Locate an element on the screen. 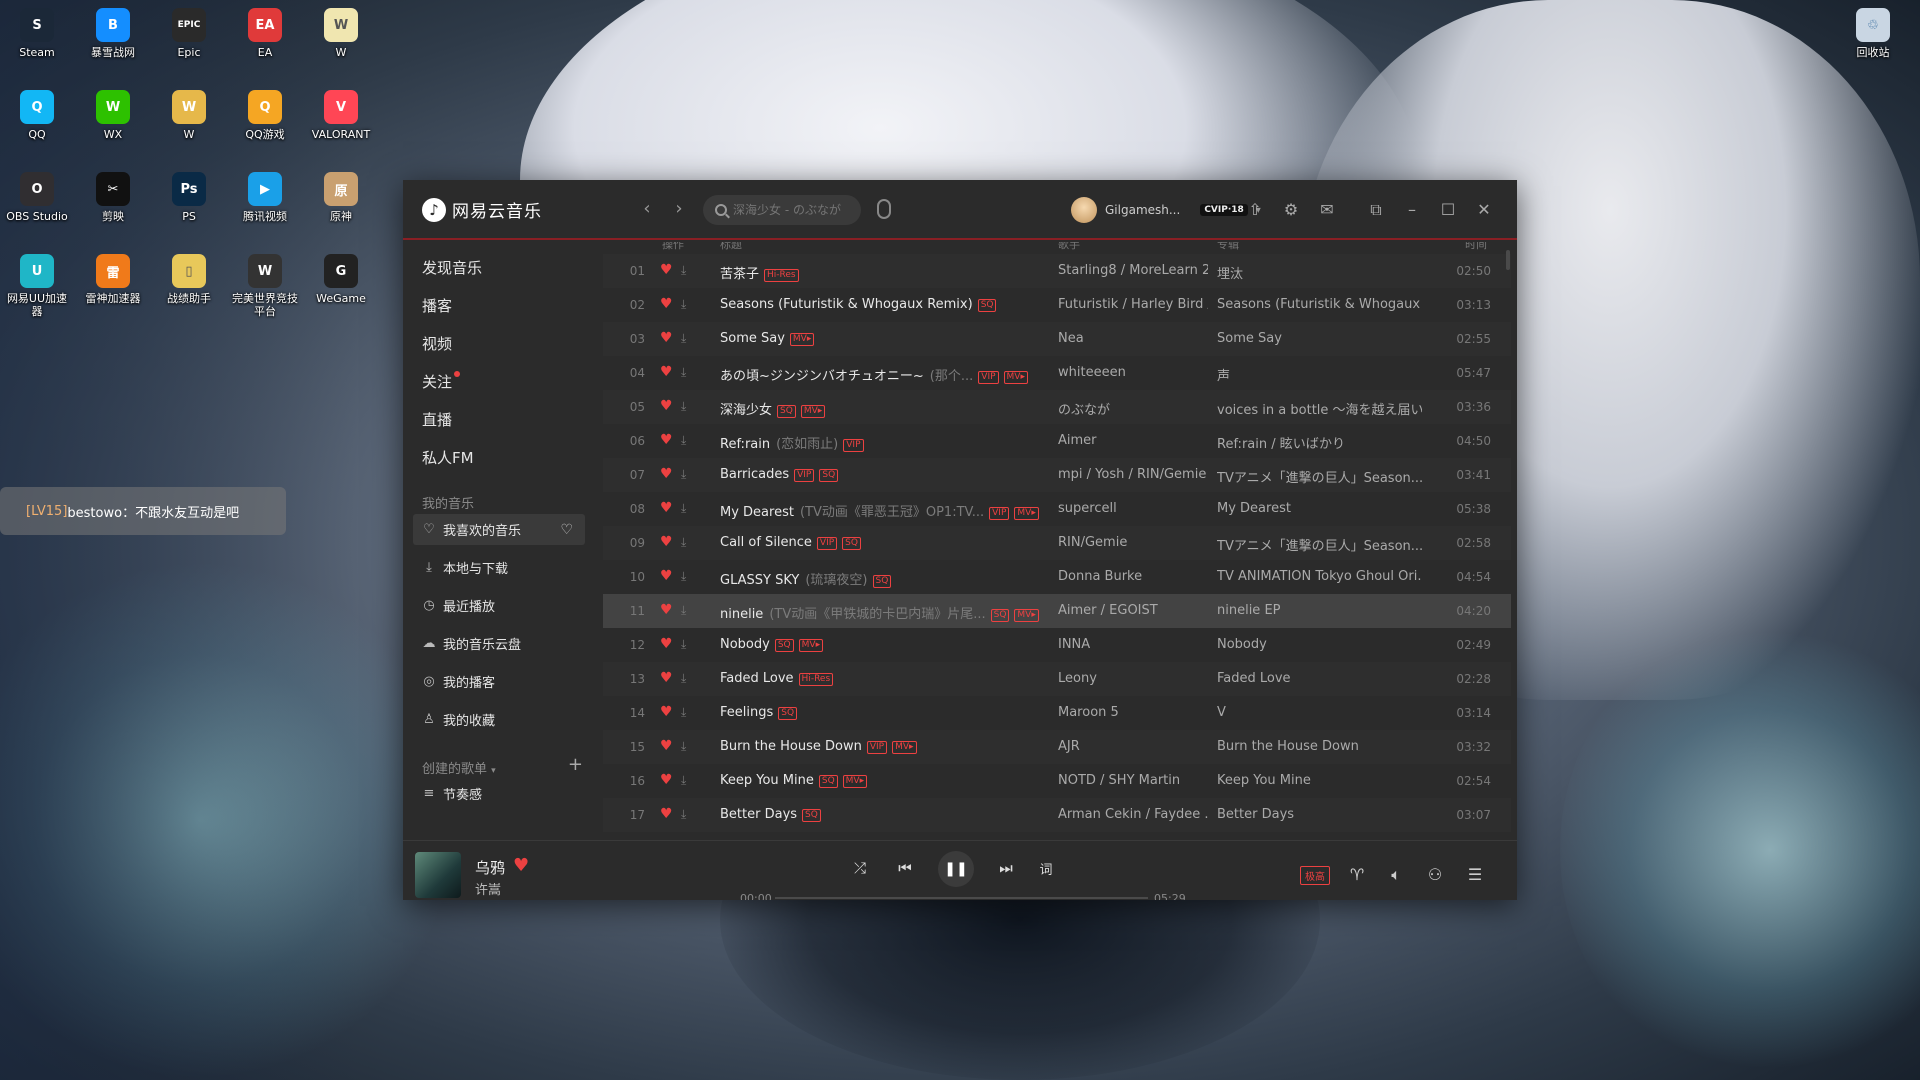 This screenshot has height=1080, width=1920. sidebar-item-collection: ♙ 我的收藏 is located at coordinates (499, 719).